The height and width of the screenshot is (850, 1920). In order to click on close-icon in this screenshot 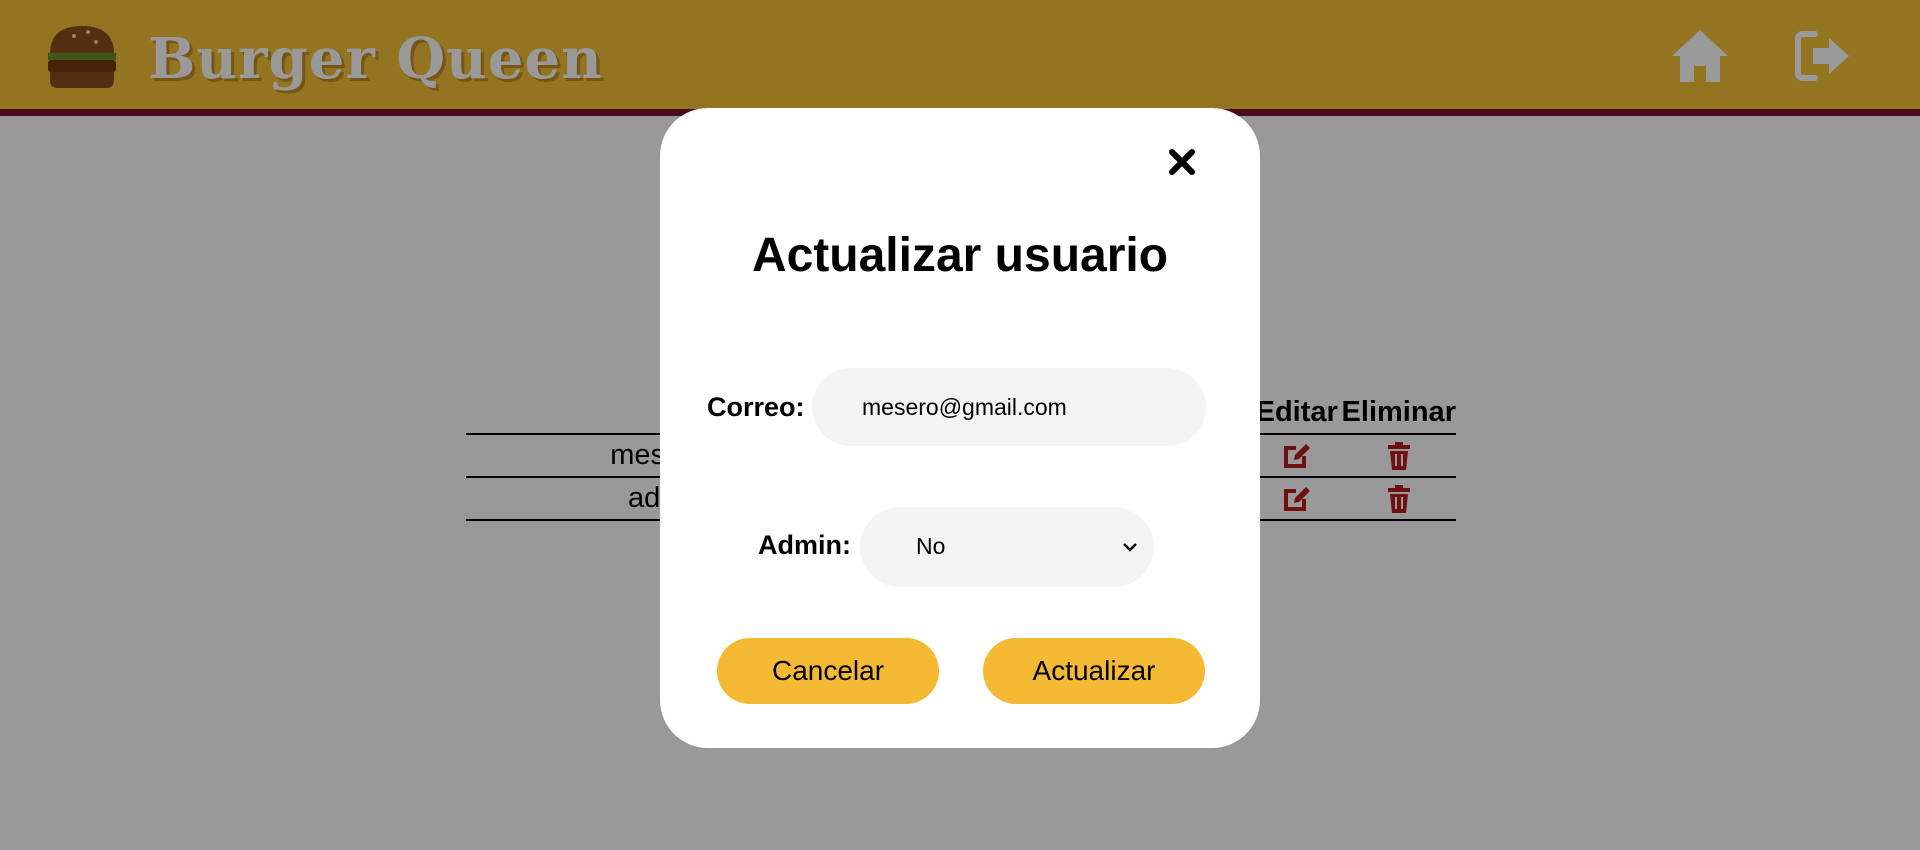, I will do `click(1182, 162)`.